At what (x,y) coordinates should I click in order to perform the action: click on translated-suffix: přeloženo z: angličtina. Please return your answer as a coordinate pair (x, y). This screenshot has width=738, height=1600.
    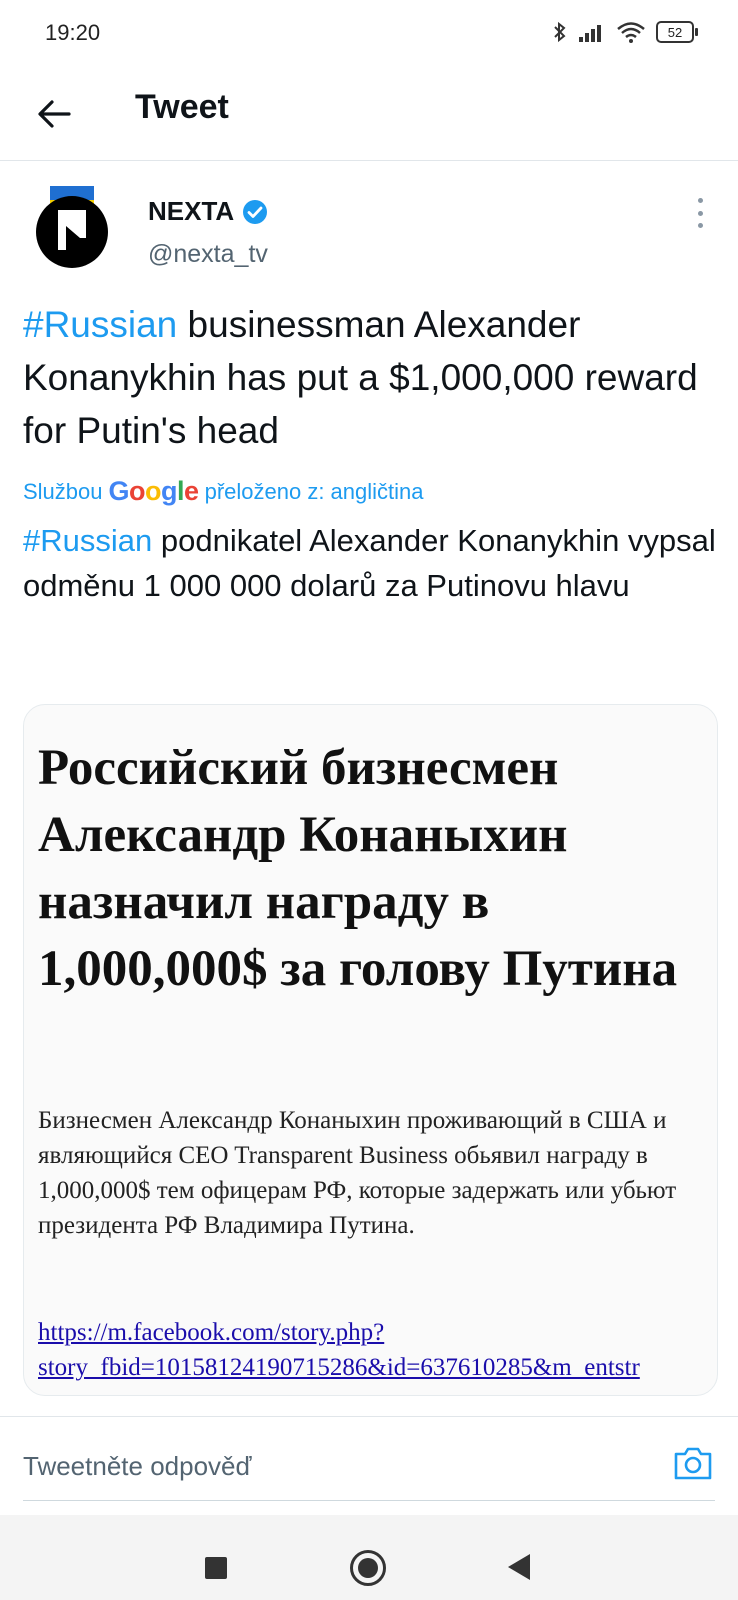
    Looking at the image, I should click on (314, 491).